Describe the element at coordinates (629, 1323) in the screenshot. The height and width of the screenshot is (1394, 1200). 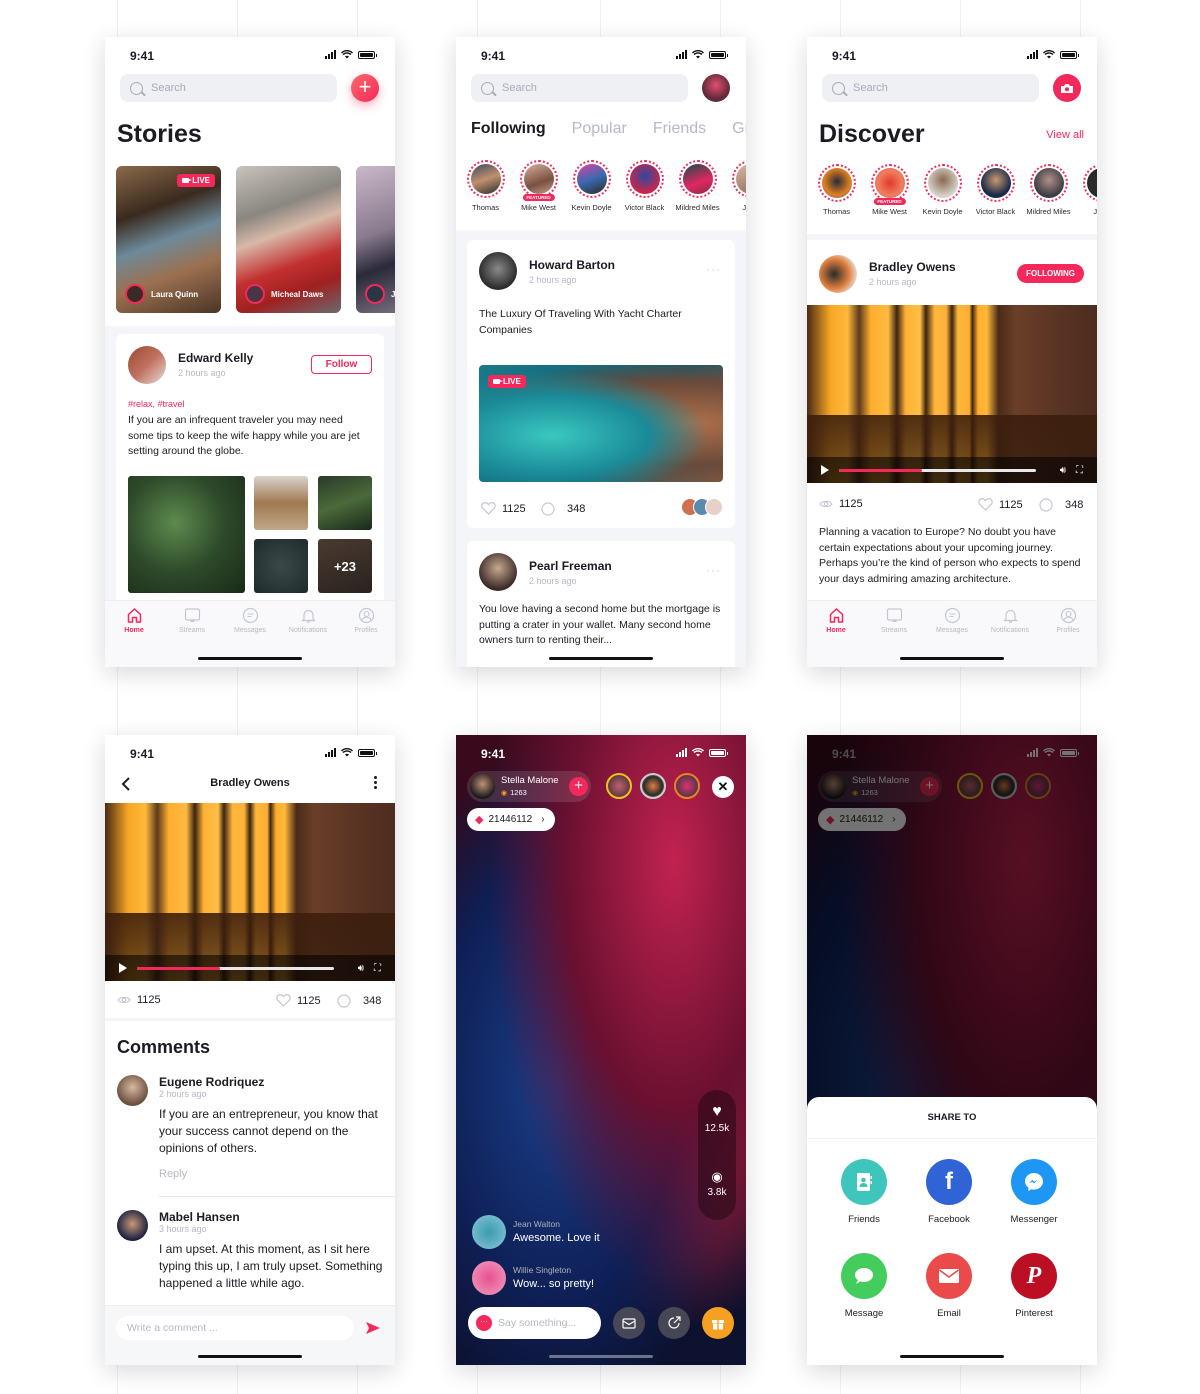
I see `message-button` at that location.